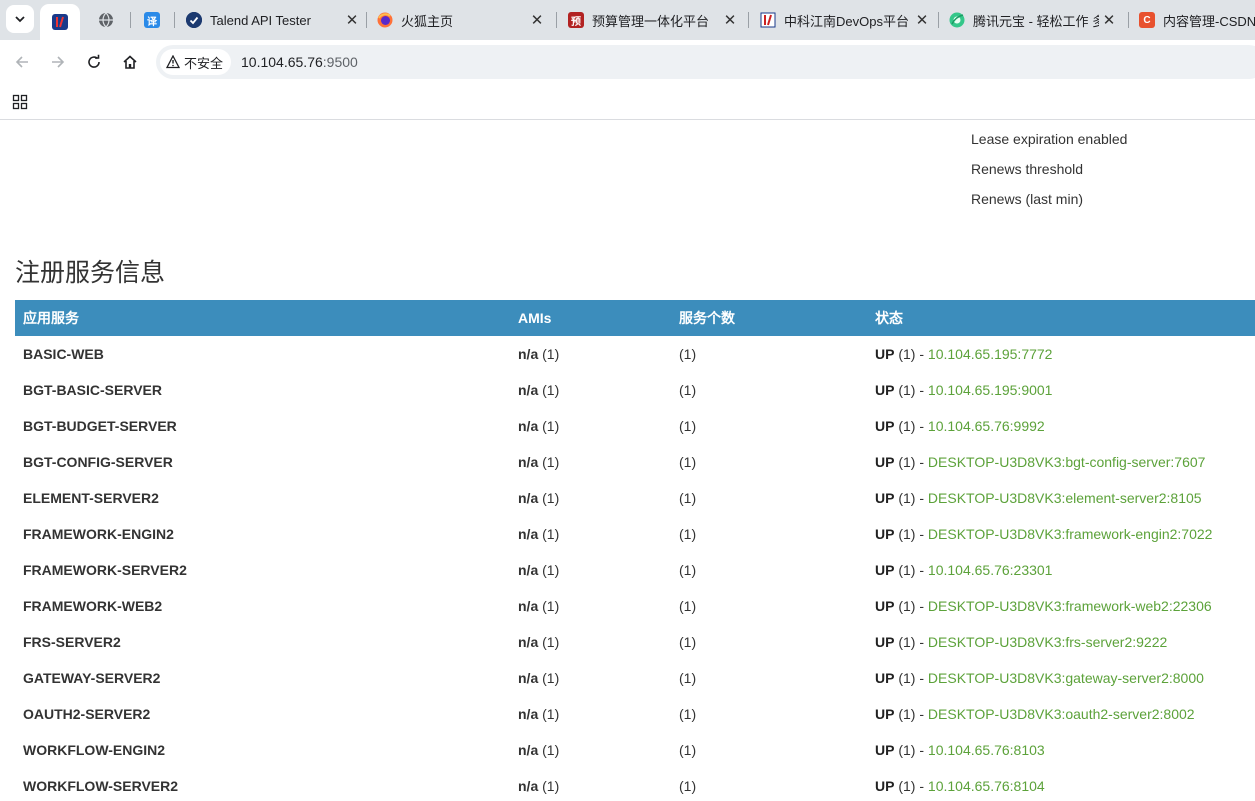 Image resolution: width=1255 pixels, height=801 pixels. I want to click on instance-link: DESKTOP-U3D8VK3:element-server2:8105, so click(1065, 498).